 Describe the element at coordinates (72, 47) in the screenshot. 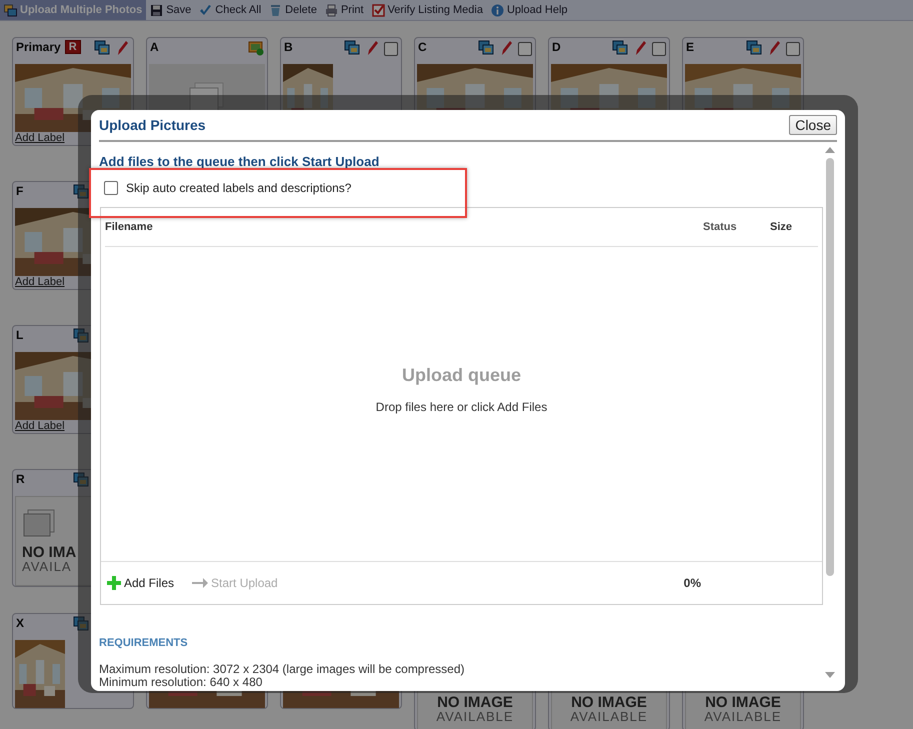

I see `badge: R` at that location.